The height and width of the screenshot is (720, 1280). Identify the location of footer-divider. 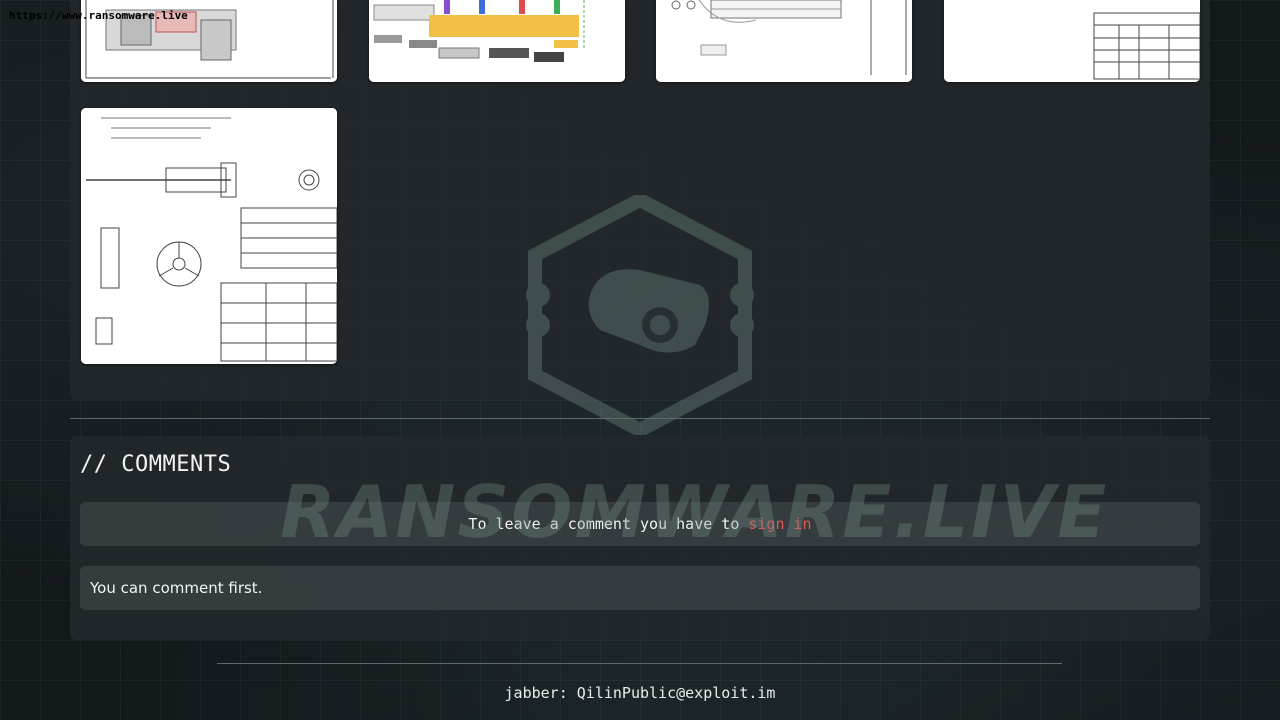
(639, 663).